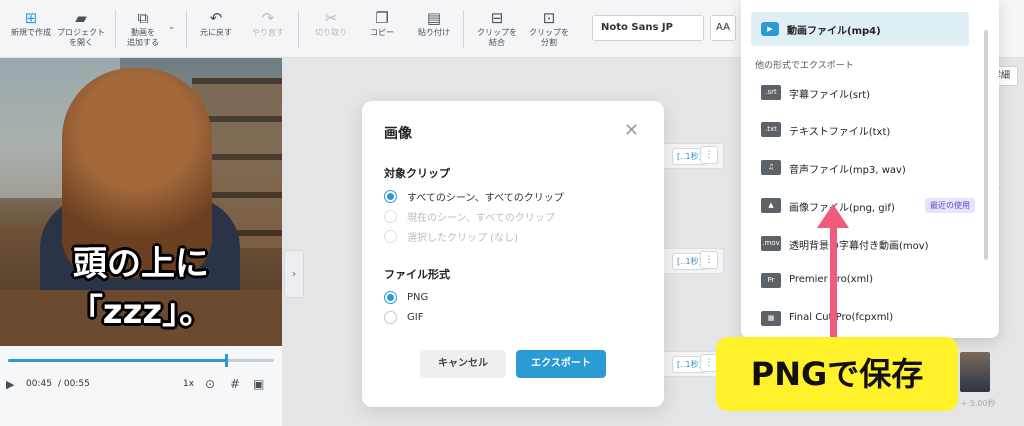 The width and height of the screenshot is (1024, 426). What do you see at coordinates (950, 205) in the screenshot?
I see `recent-badge: 最近の使用` at bounding box center [950, 205].